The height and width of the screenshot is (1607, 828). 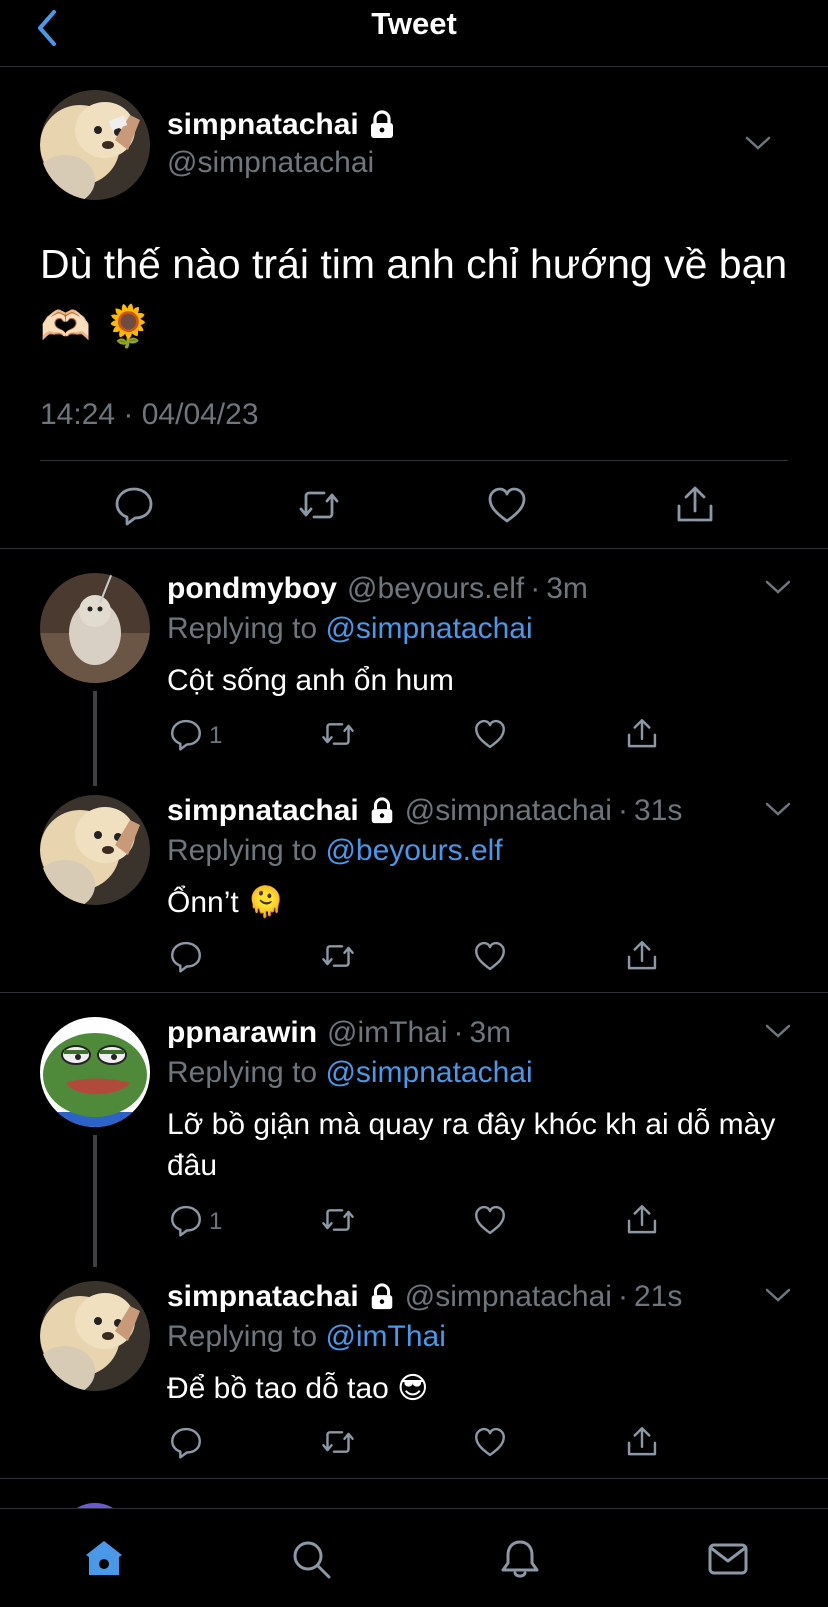 What do you see at coordinates (226, 902) in the screenshot?
I see `reply-text: Ổnn’t 🫠` at bounding box center [226, 902].